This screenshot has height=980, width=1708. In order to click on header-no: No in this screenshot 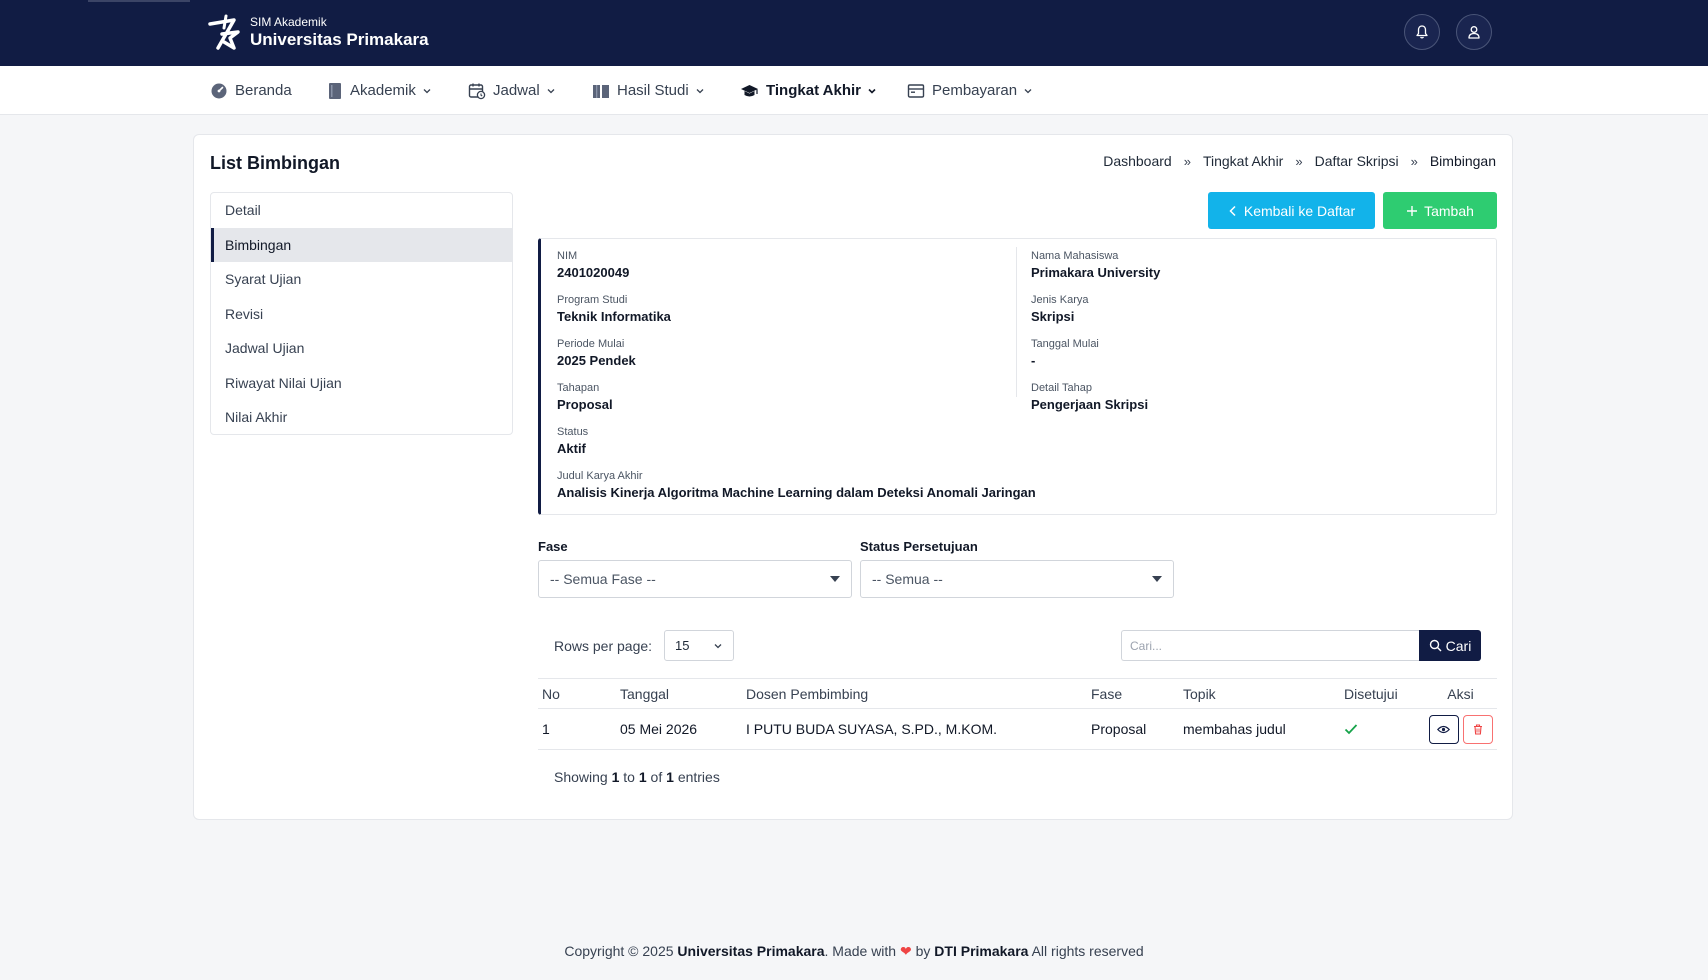, I will do `click(551, 693)`.